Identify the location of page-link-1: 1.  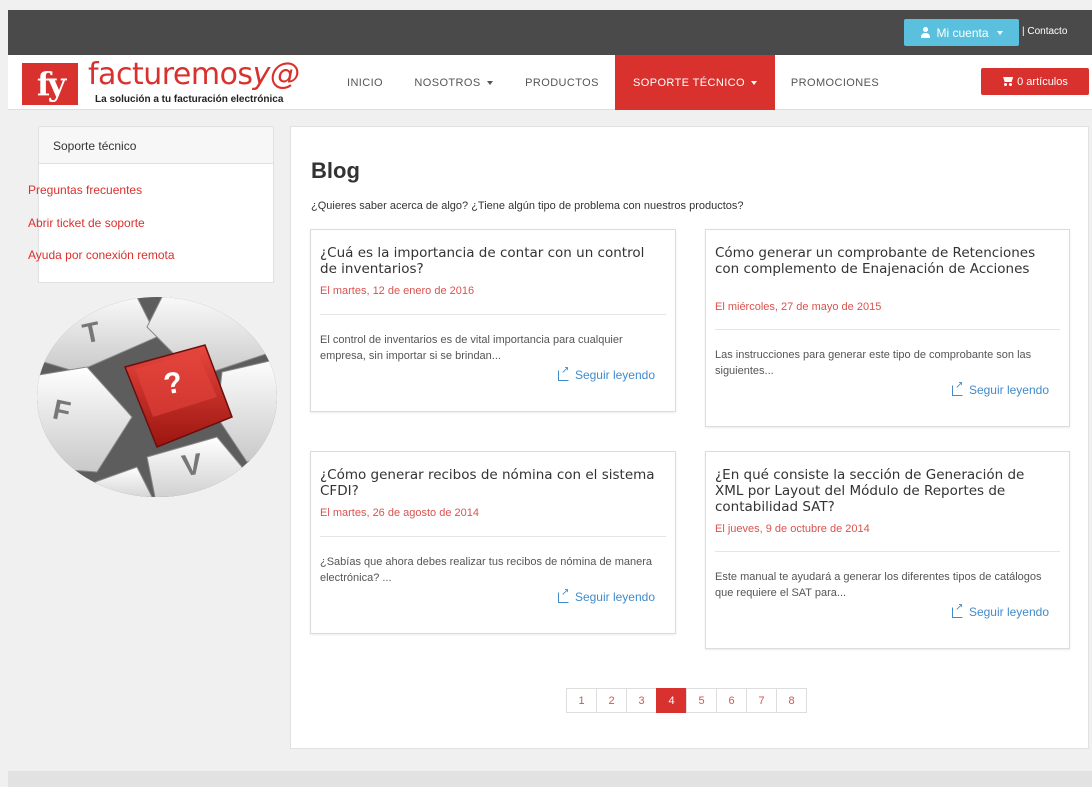
(581, 700).